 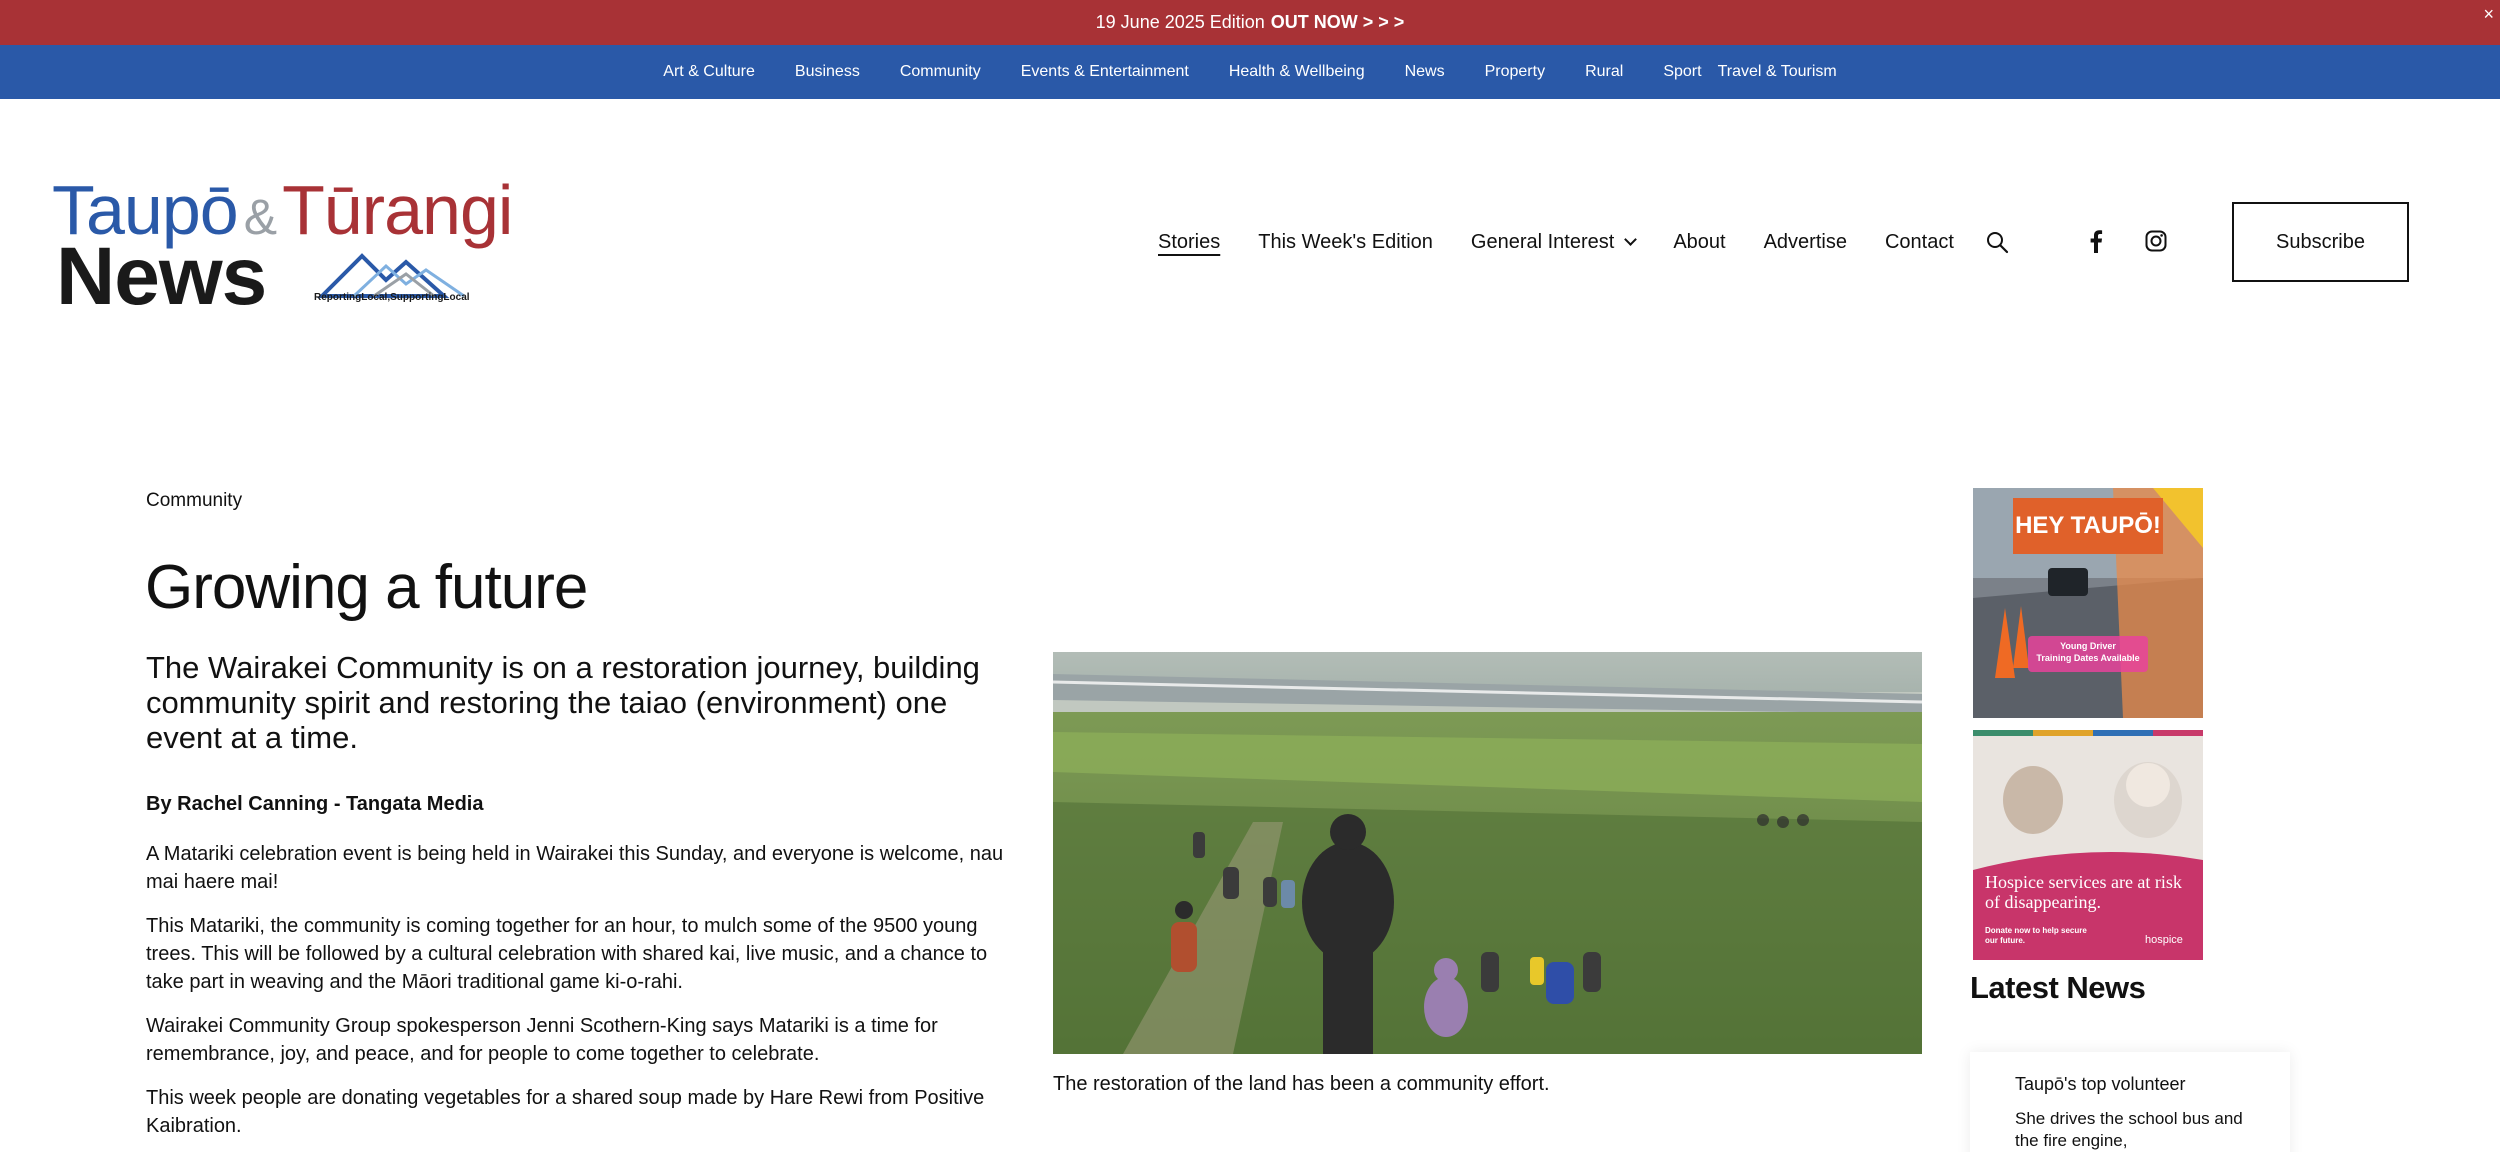 What do you see at coordinates (161, 276) in the screenshot?
I see `logo-news: News` at bounding box center [161, 276].